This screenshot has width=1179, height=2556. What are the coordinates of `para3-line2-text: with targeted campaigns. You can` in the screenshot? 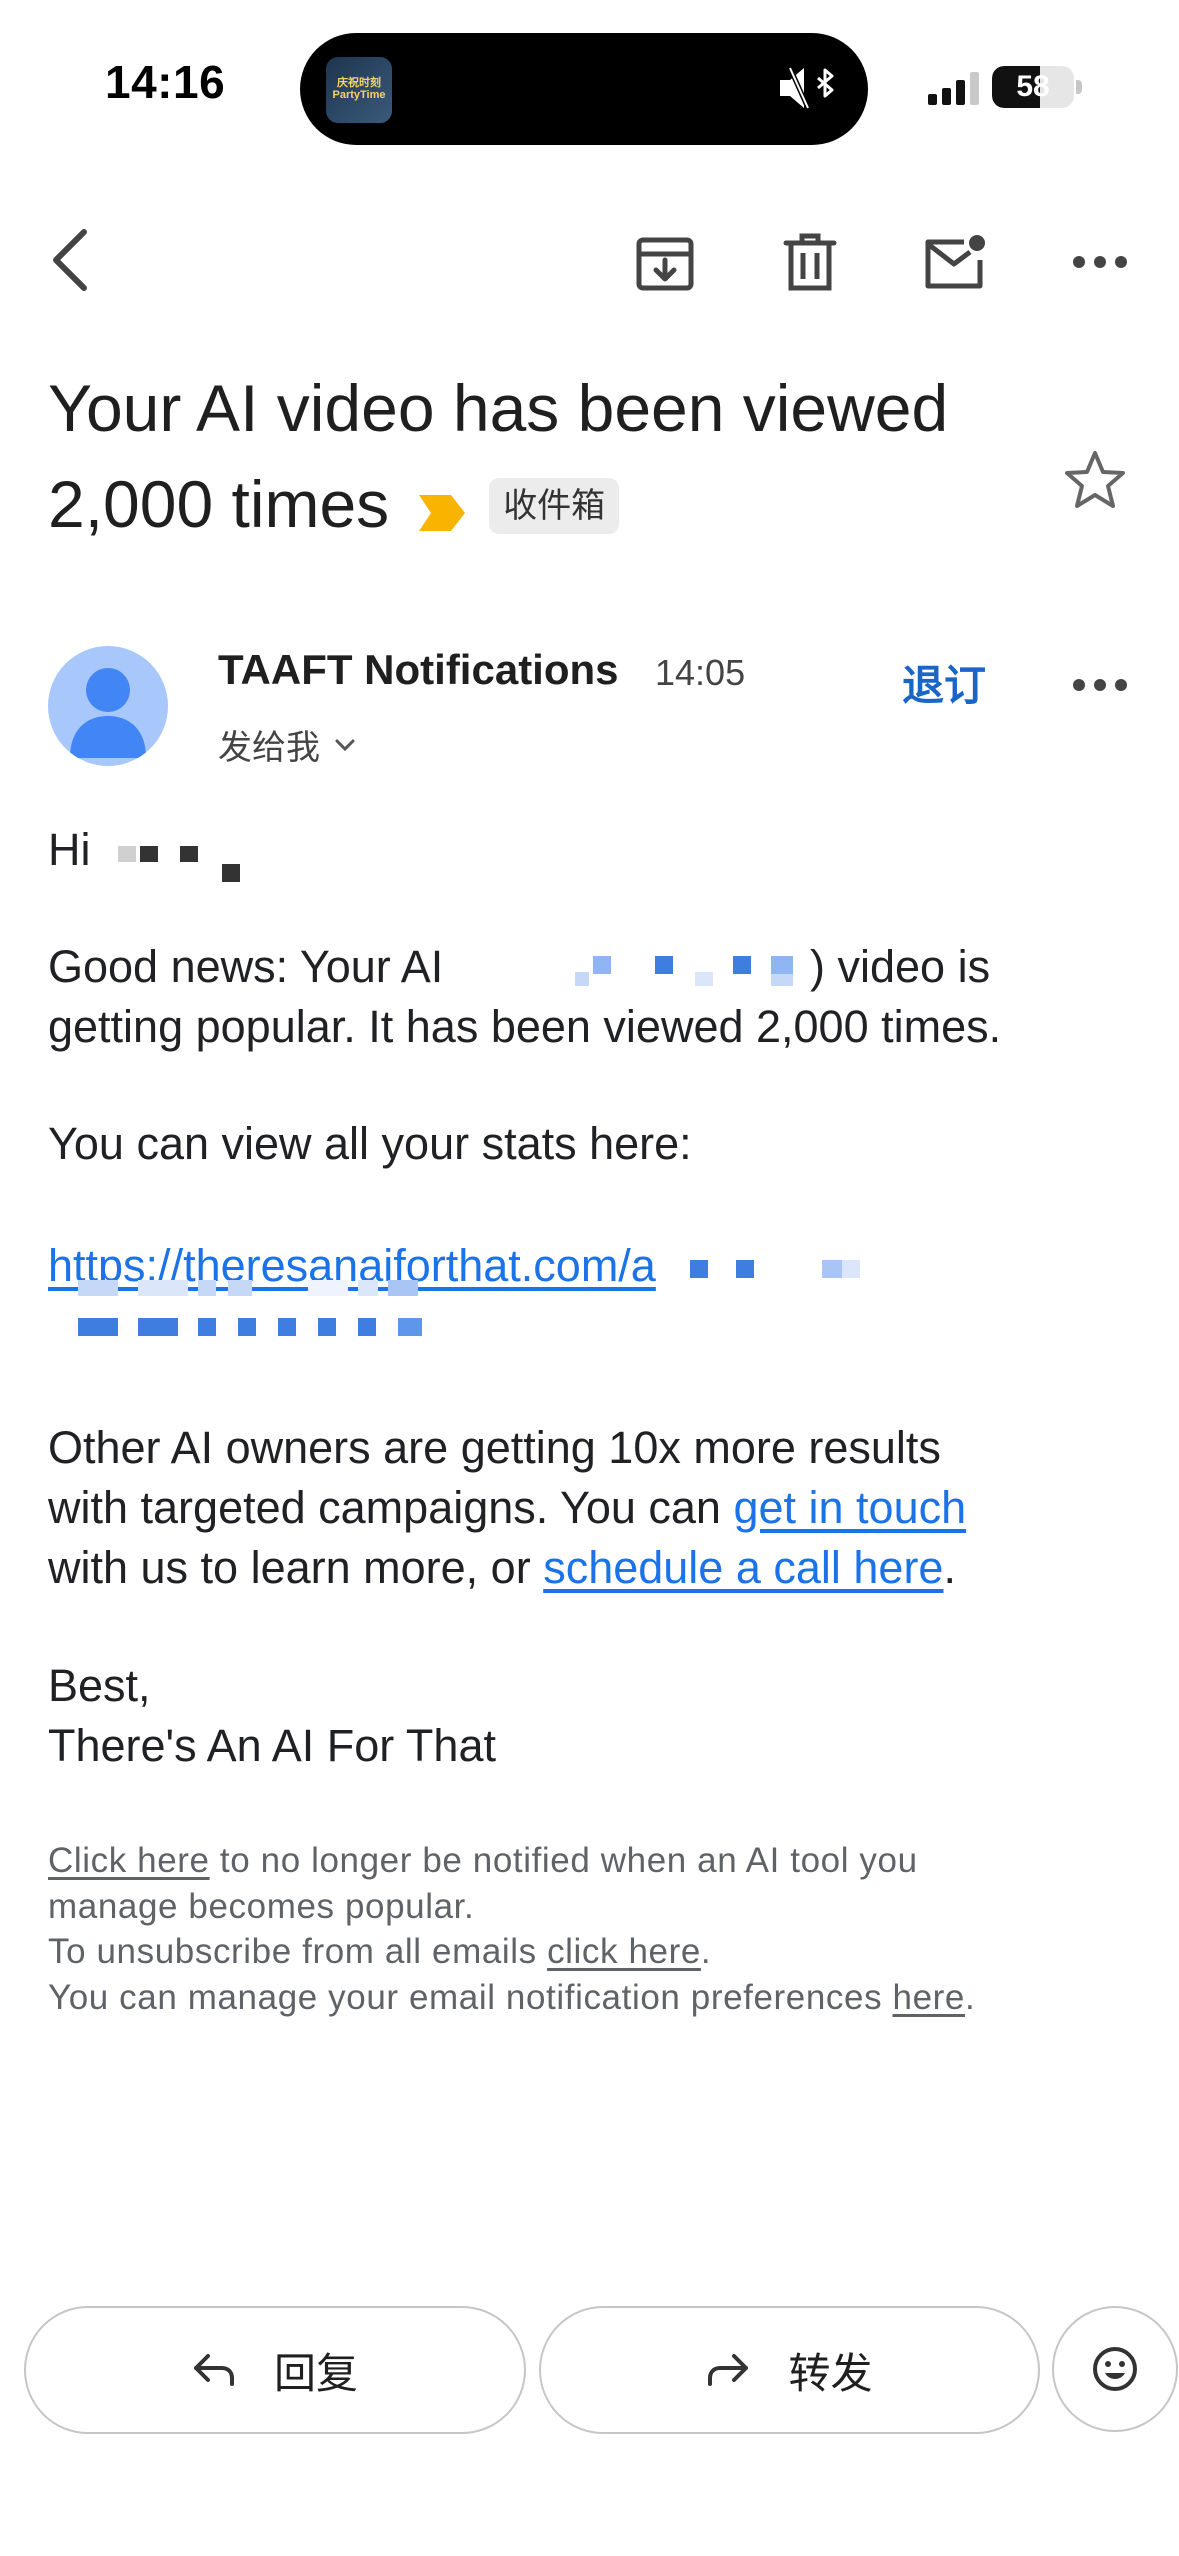 It's located at (391, 1507).